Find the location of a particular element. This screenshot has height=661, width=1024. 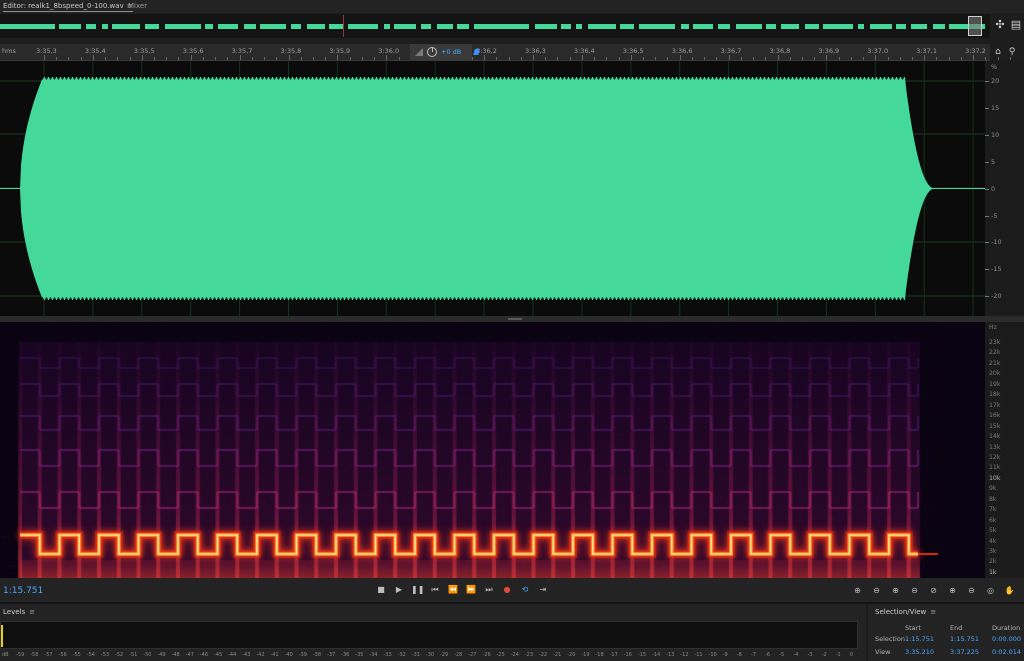

selection-start: 1:15.751 is located at coordinates (919, 639).